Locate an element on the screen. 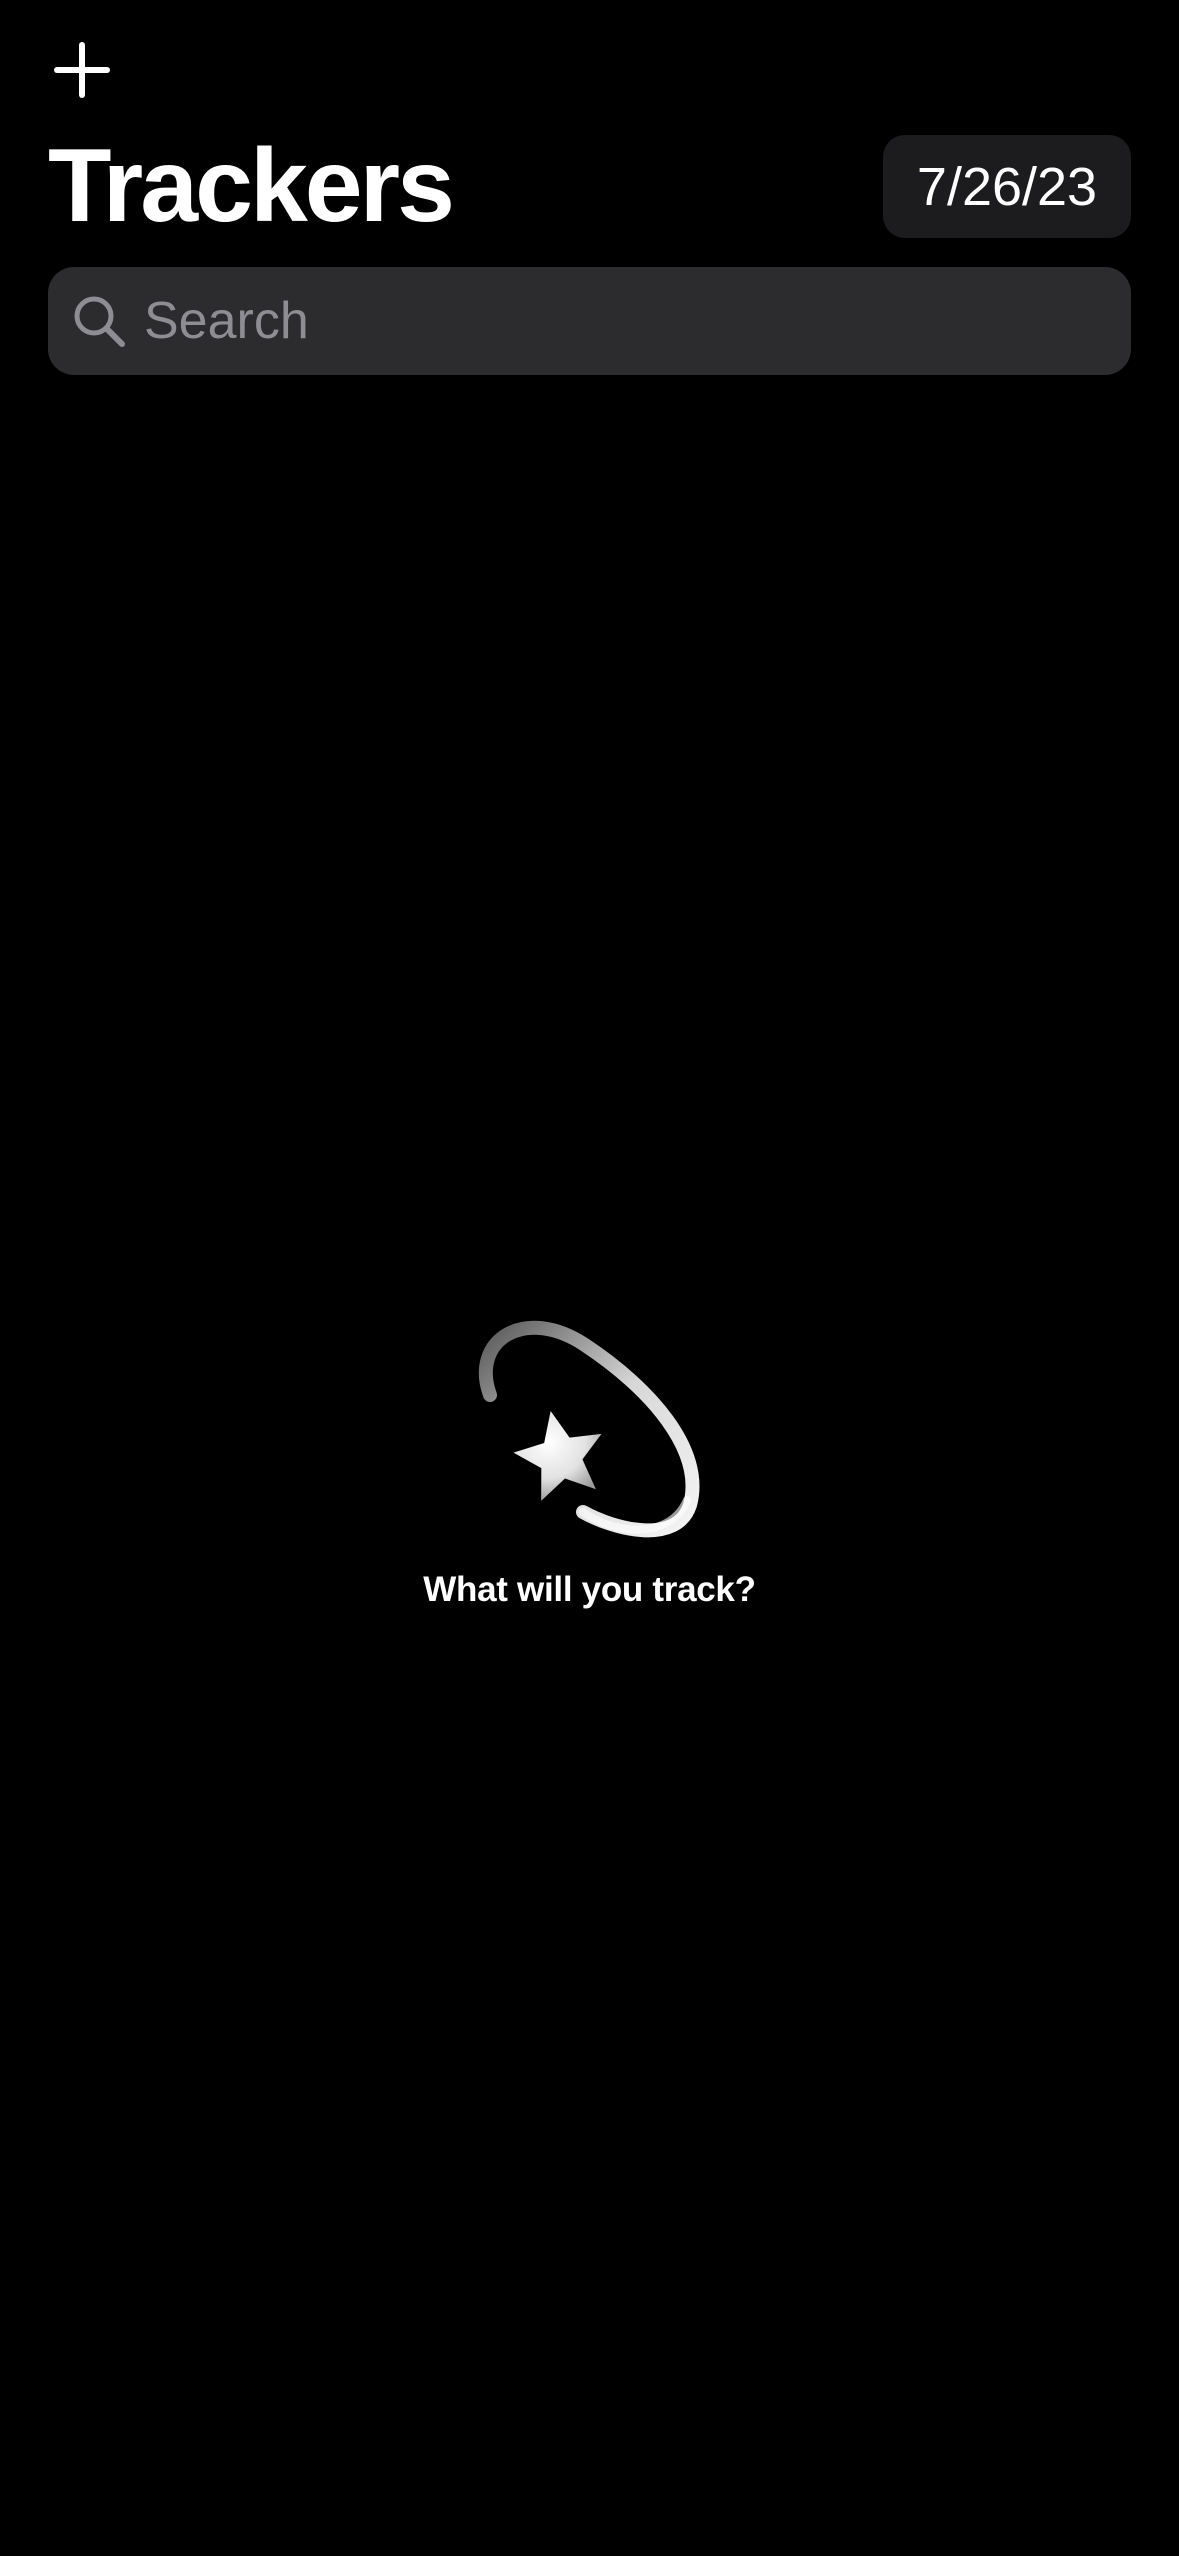  empty-state-message: What will you track? is located at coordinates (589, 1589).